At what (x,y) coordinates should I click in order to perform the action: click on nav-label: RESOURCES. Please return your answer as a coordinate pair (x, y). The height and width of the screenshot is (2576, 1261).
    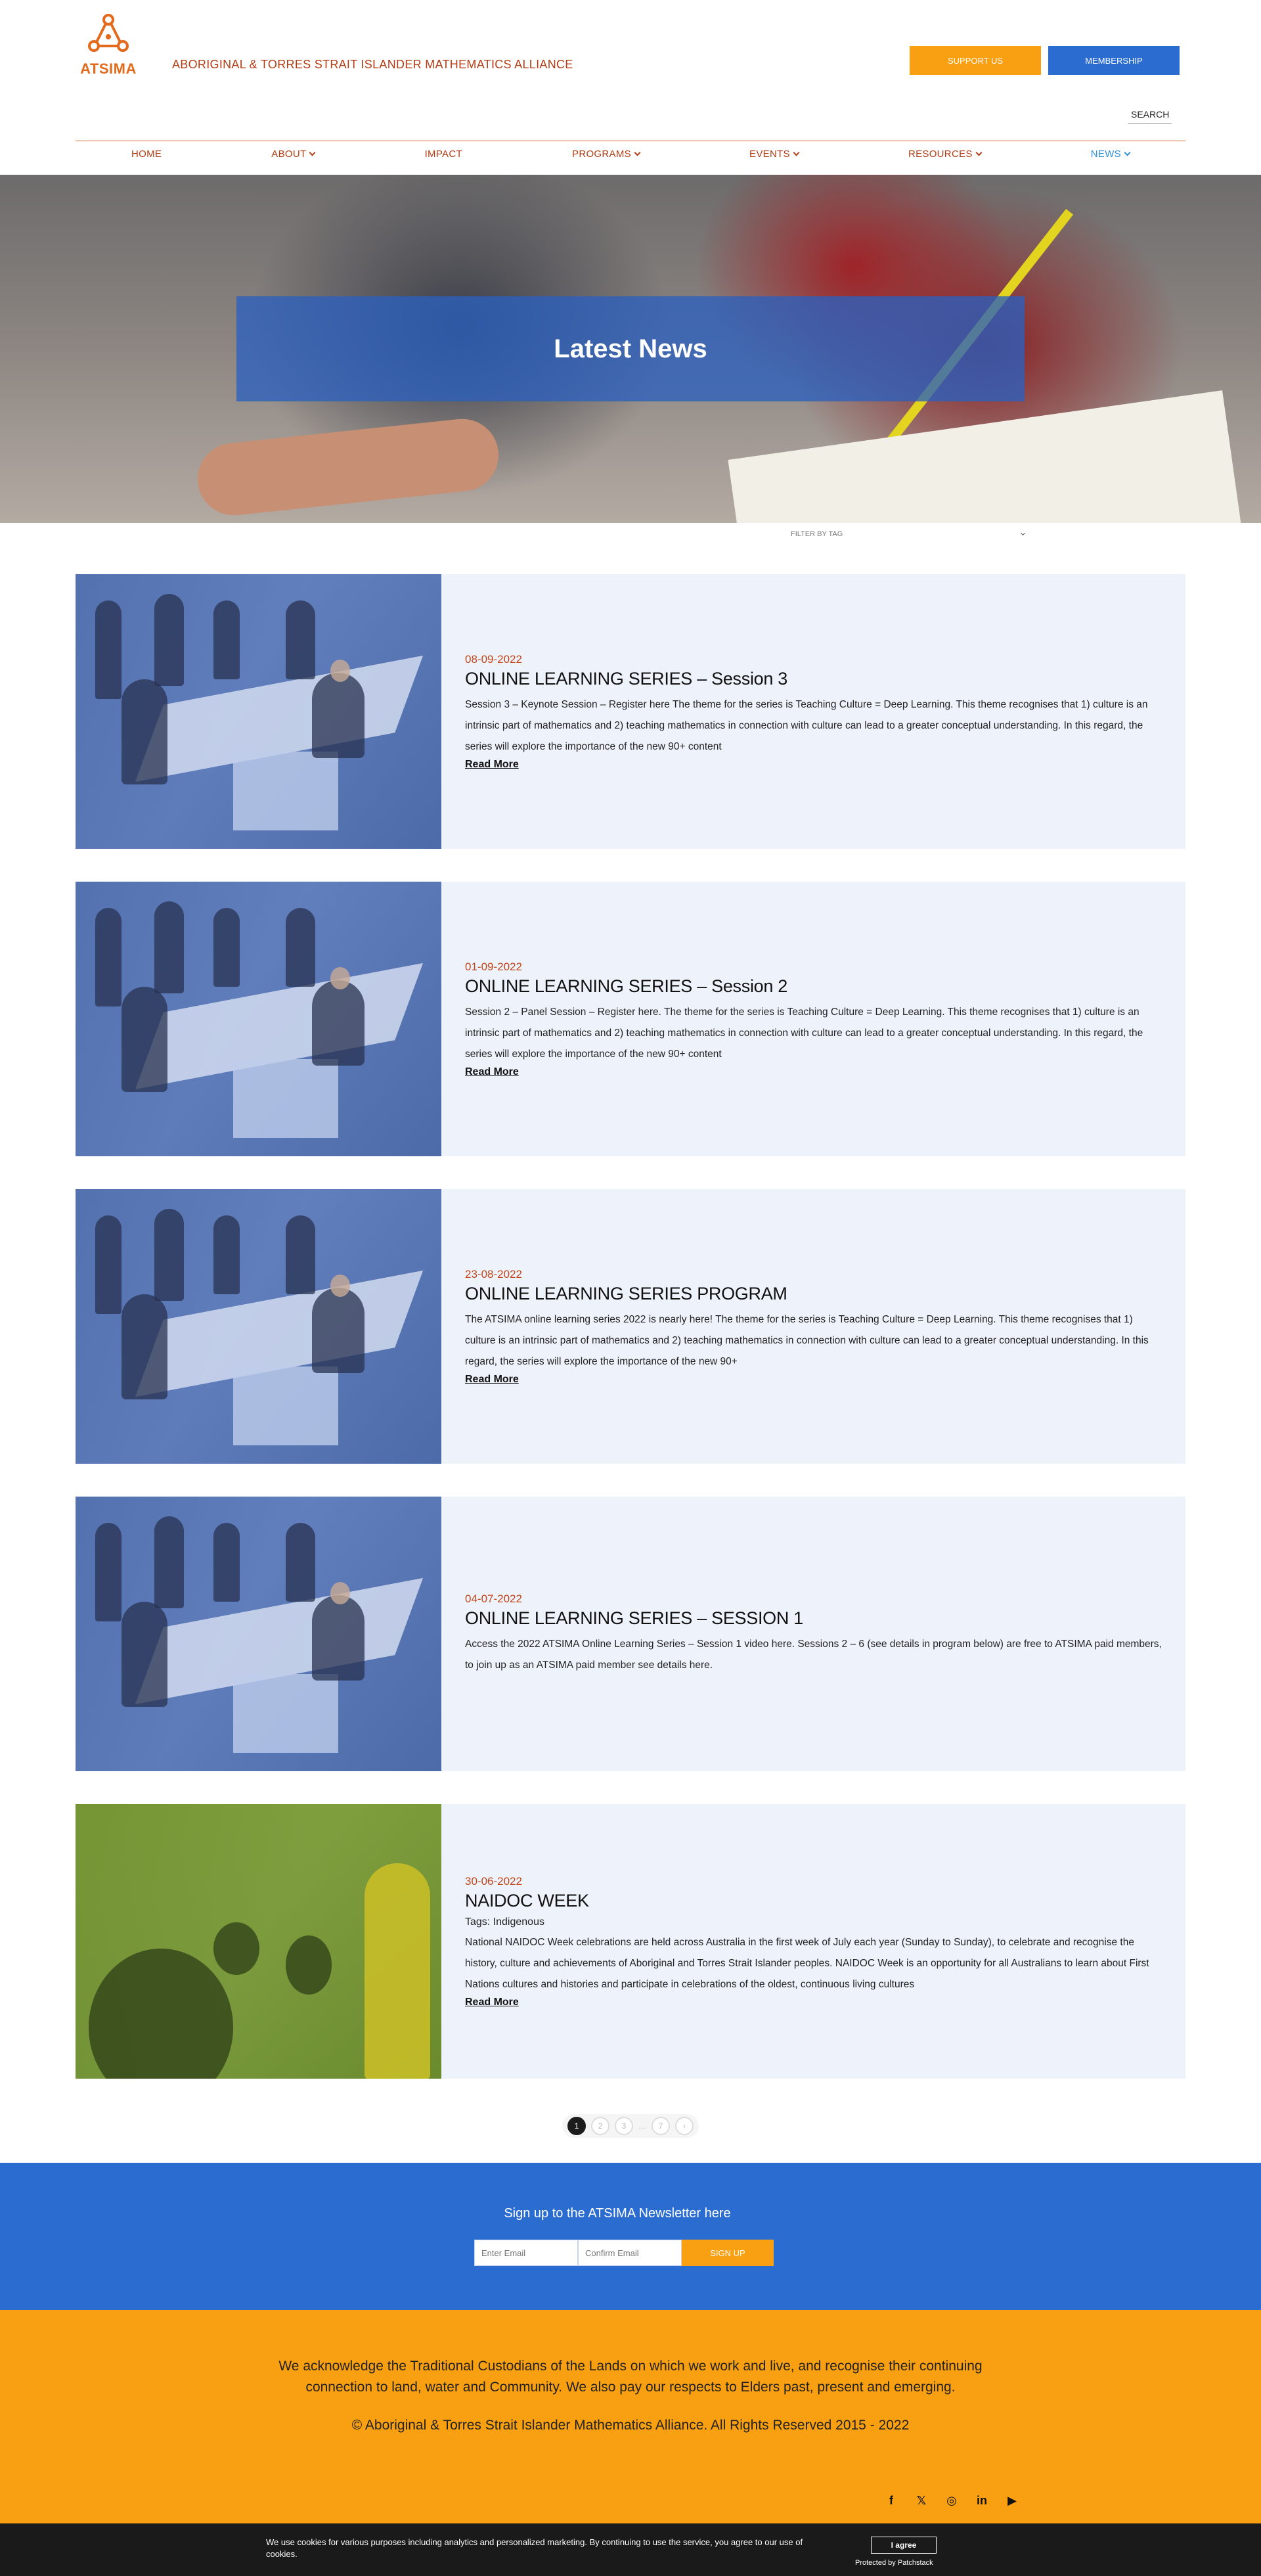
    Looking at the image, I should click on (940, 154).